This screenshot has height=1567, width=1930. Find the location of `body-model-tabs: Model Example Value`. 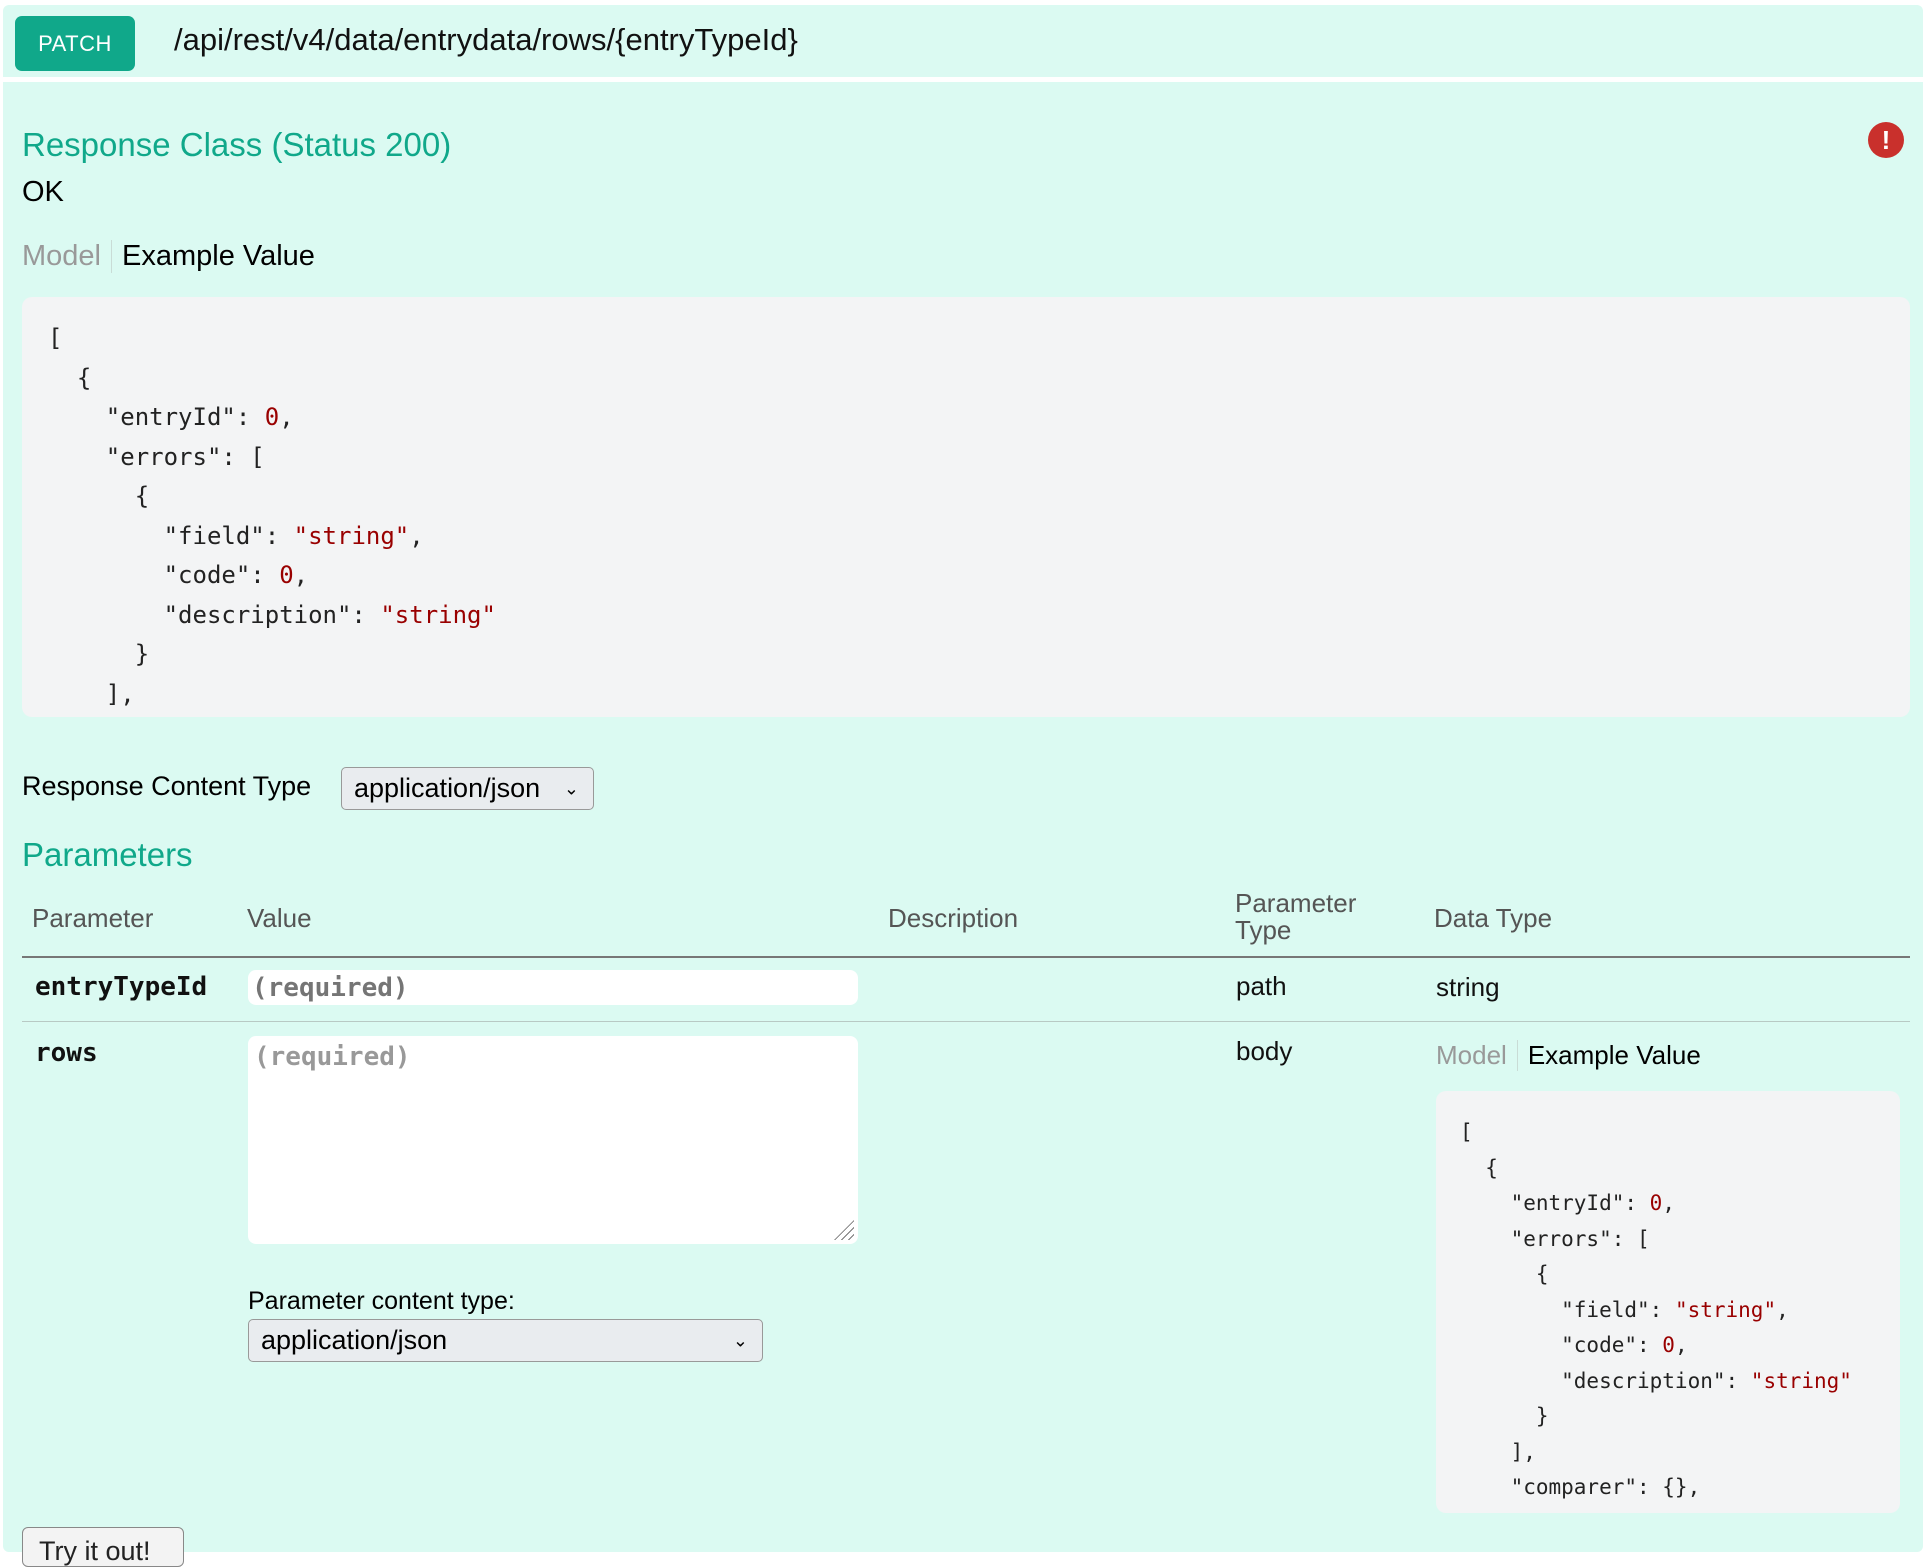

body-model-tabs: Model Example Value is located at coordinates (1568, 1055).